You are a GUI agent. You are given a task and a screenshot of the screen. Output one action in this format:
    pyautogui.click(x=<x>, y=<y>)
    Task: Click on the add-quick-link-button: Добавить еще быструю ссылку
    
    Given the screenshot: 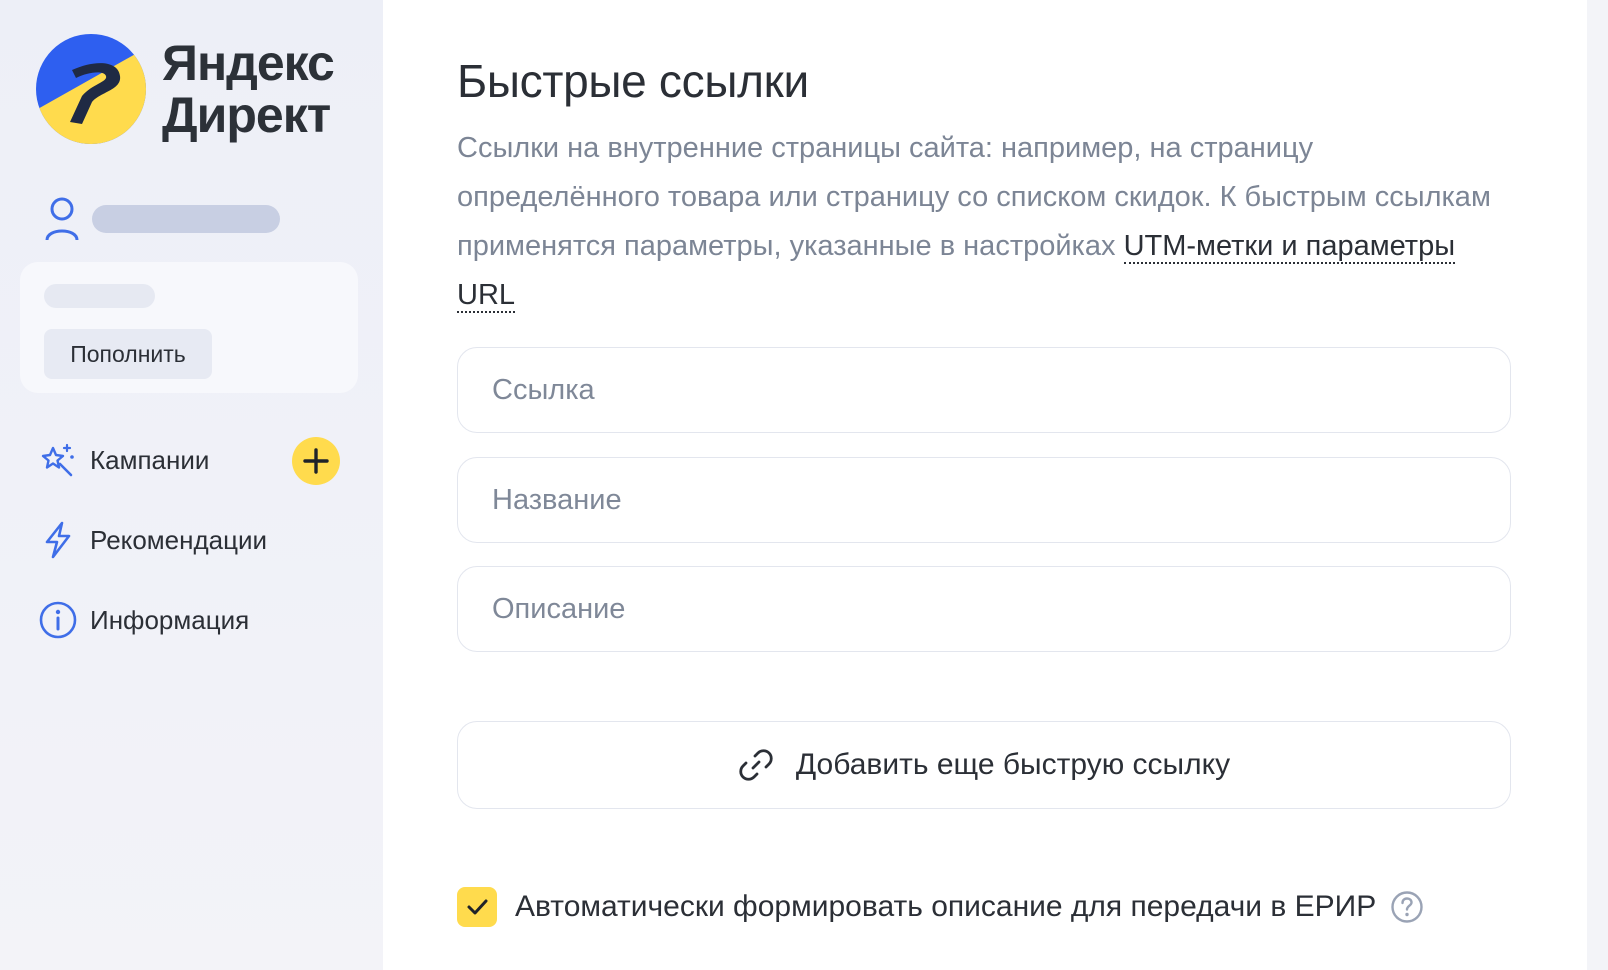 What is the action you would take?
    pyautogui.click(x=984, y=765)
    